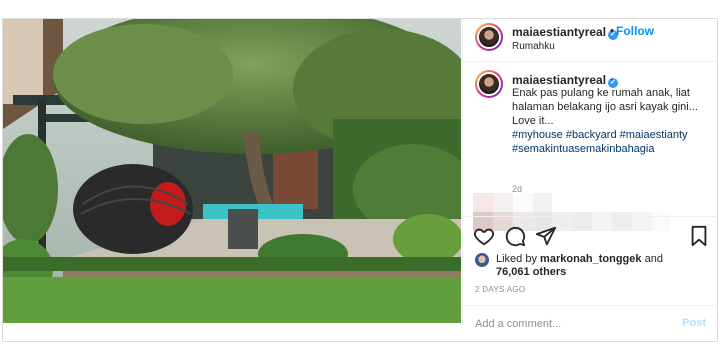 This screenshot has height=344, width=720. Describe the element at coordinates (516, 259) in the screenshot. I see `liked-by-prefix: Liked by` at that location.